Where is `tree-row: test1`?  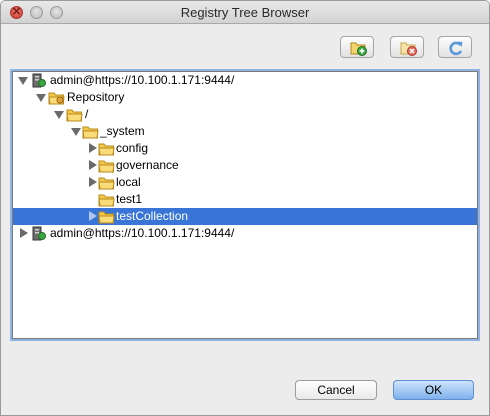 tree-row: test1 is located at coordinates (245, 199).